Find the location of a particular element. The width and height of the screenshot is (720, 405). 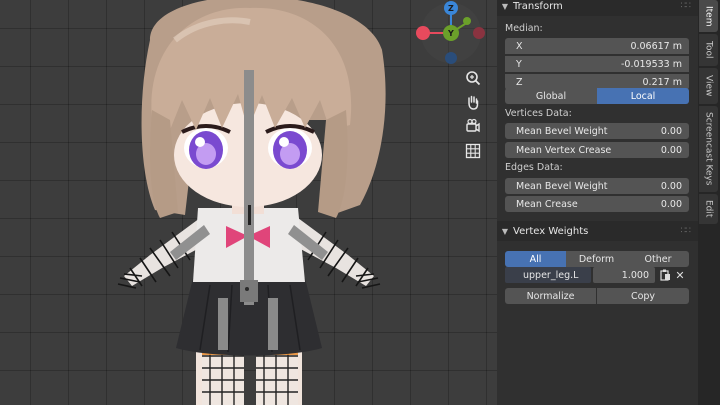

transform-title: Transform is located at coordinates (538, 6).